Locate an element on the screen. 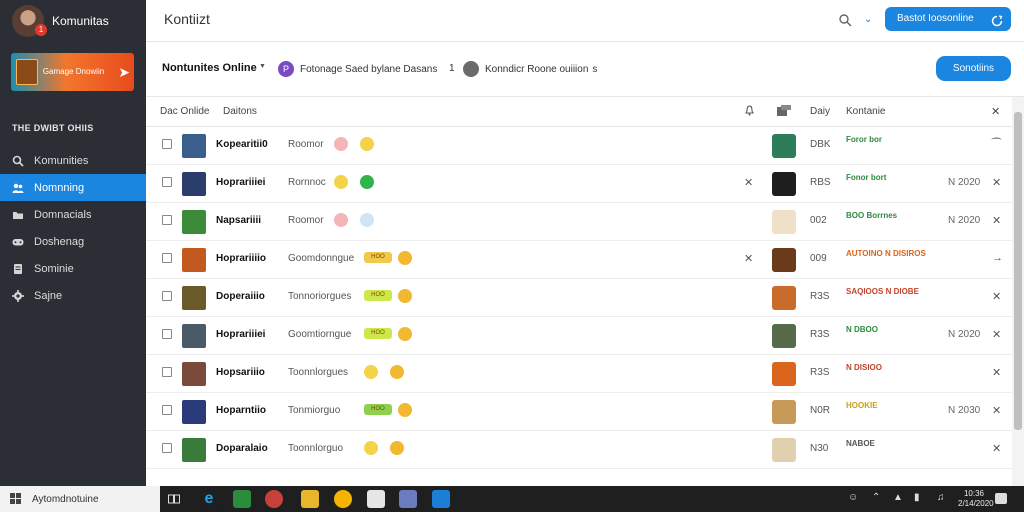 This screenshot has width=1024, height=512. taskbar-clock: 10:36 2/14/2020 is located at coordinates (976, 499).